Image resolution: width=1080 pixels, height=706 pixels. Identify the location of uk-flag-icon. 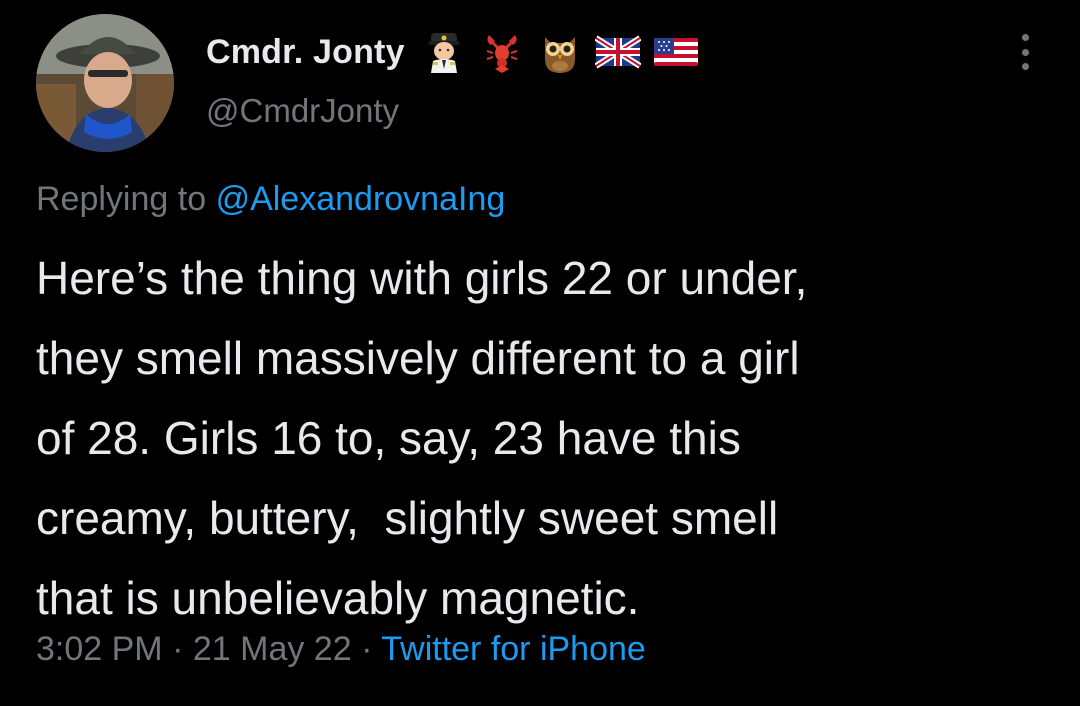
(617, 52).